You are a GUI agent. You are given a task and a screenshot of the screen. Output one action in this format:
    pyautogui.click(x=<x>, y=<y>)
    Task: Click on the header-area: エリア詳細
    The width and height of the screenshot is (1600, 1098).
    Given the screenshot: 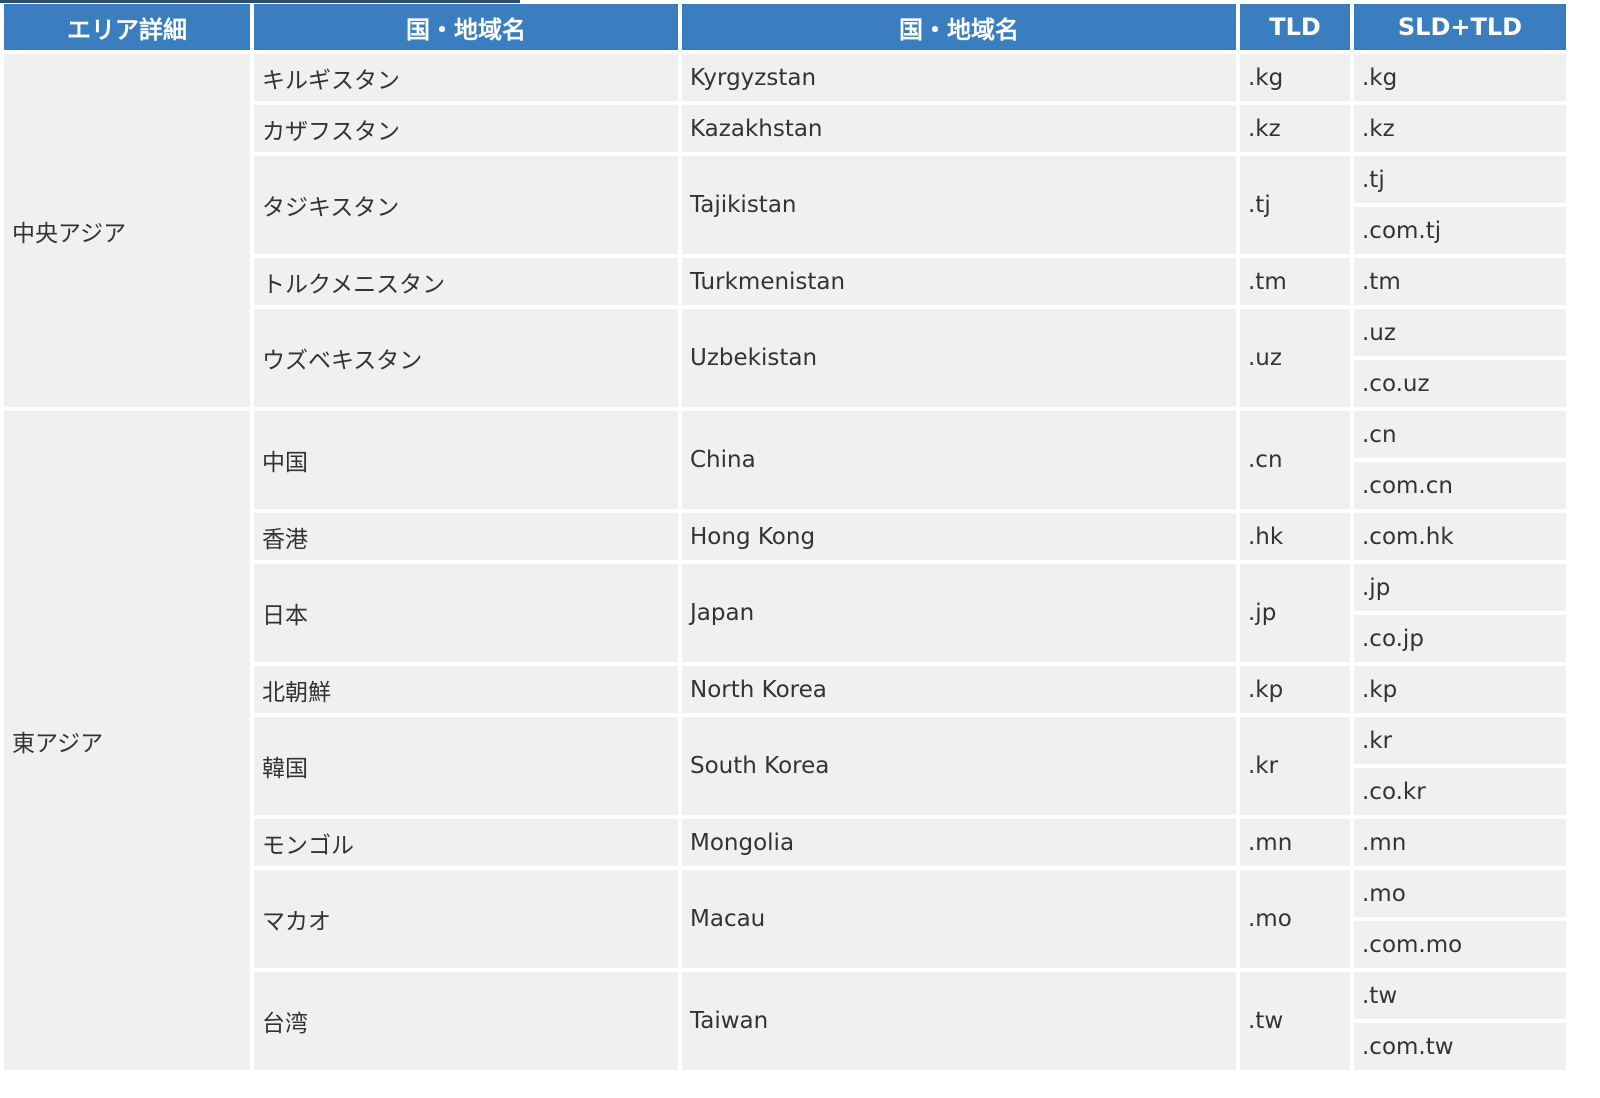 What is the action you would take?
    pyautogui.click(x=127, y=27)
    